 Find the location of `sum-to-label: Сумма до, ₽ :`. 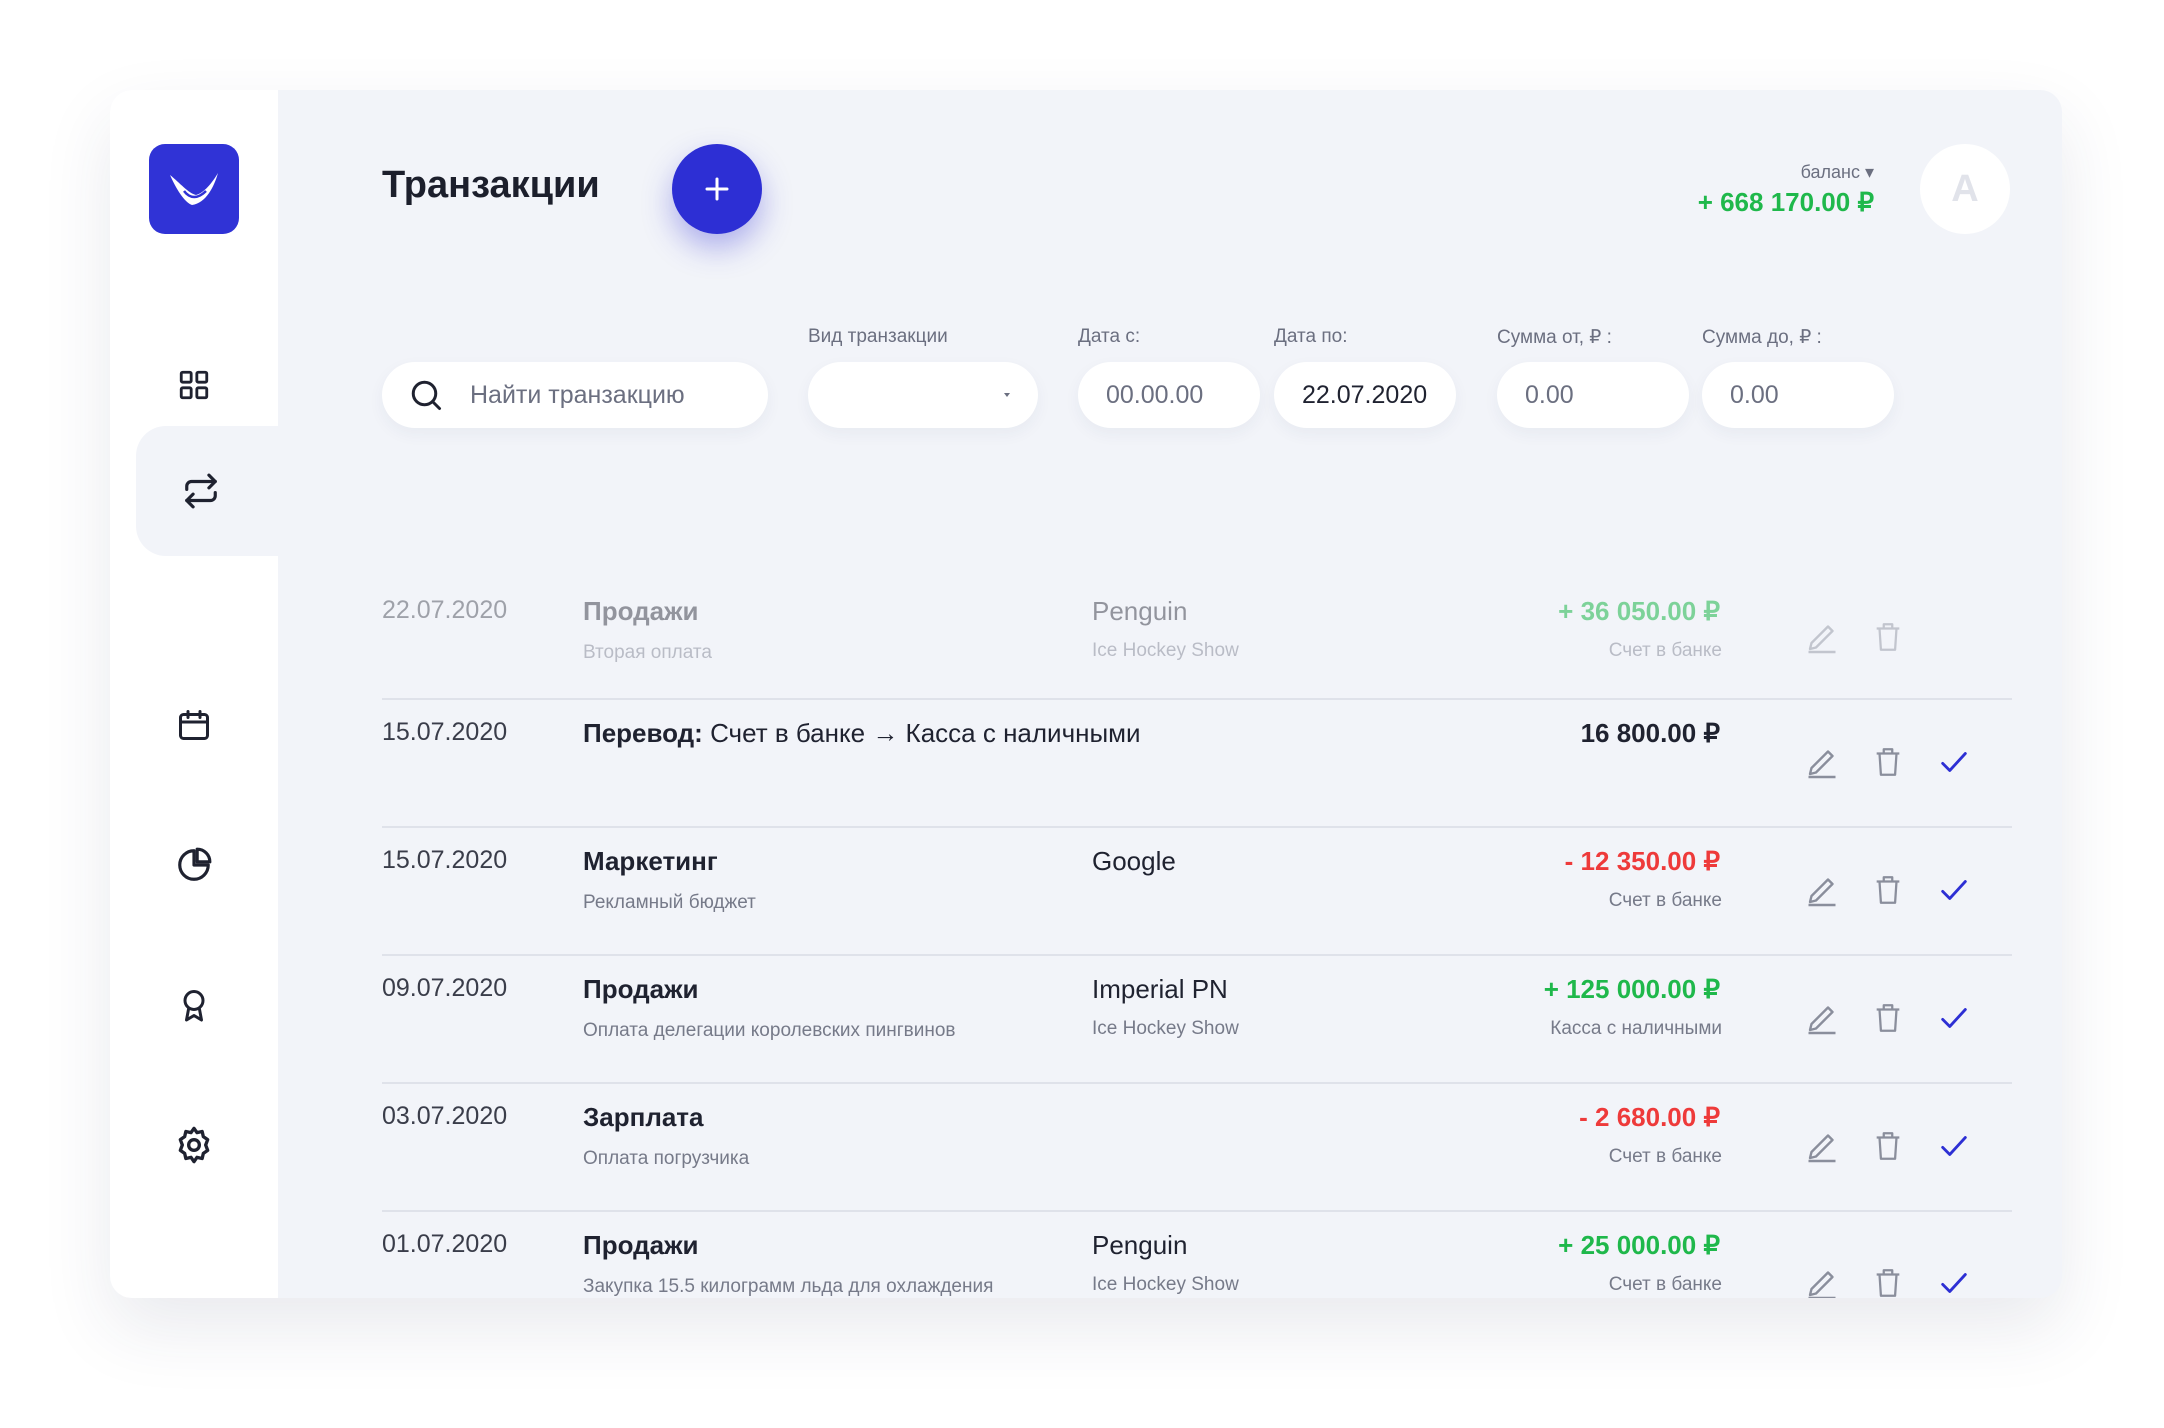

sum-to-label: Сумма до, ₽ : is located at coordinates (1762, 337).